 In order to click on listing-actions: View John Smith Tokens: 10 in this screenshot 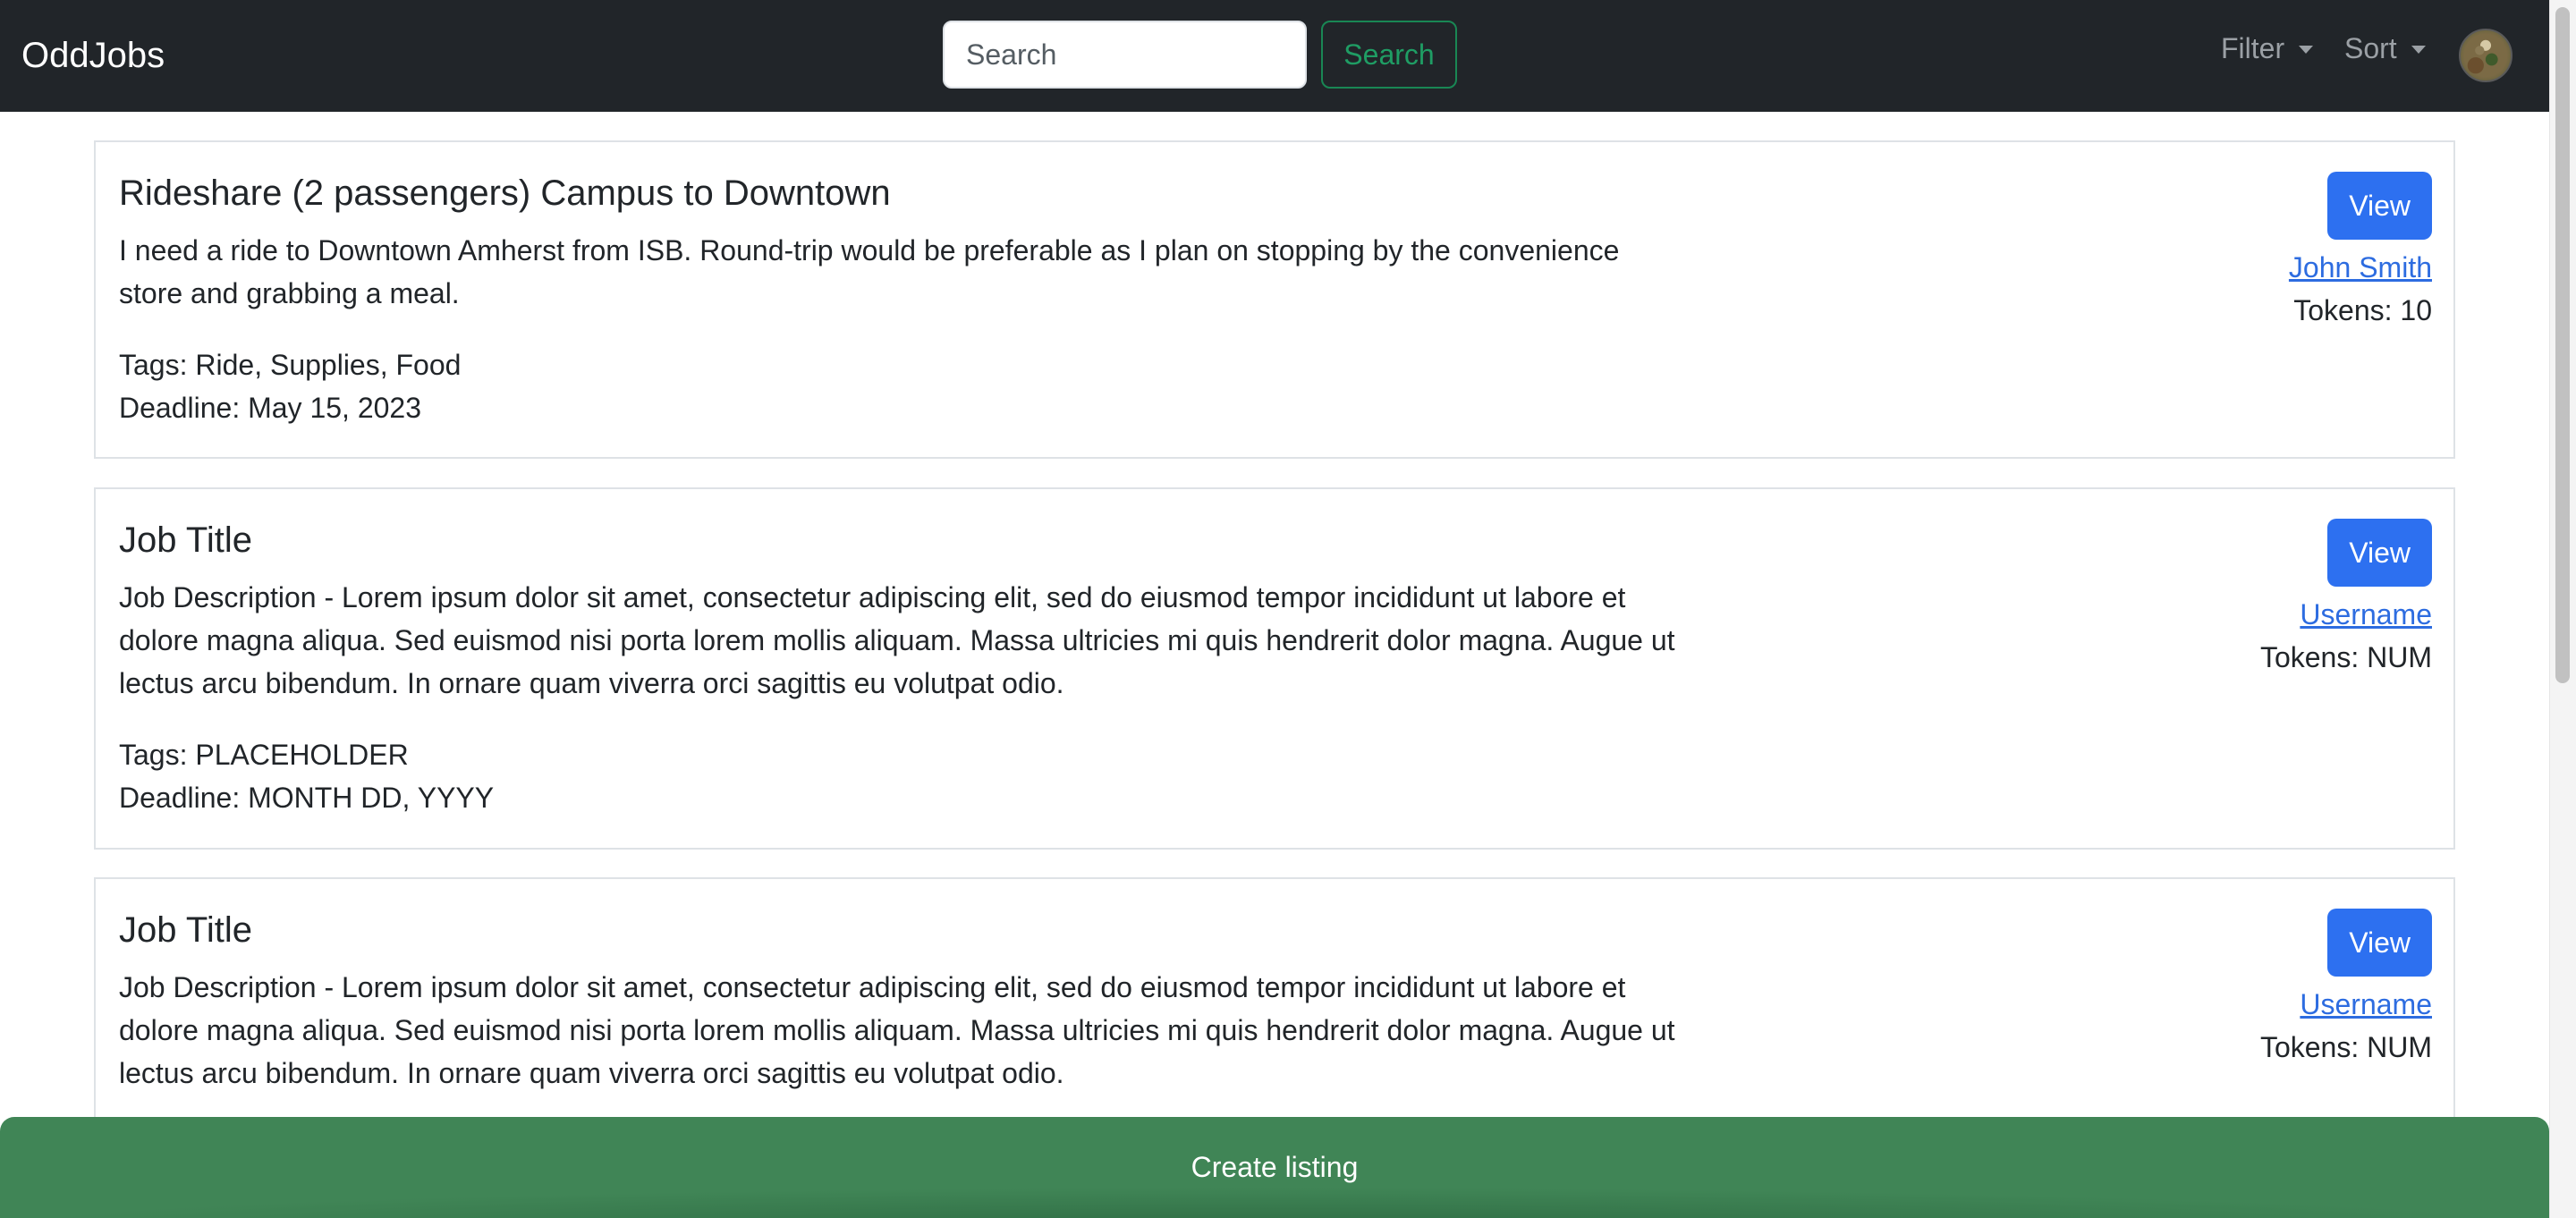, I will do `click(2360, 251)`.